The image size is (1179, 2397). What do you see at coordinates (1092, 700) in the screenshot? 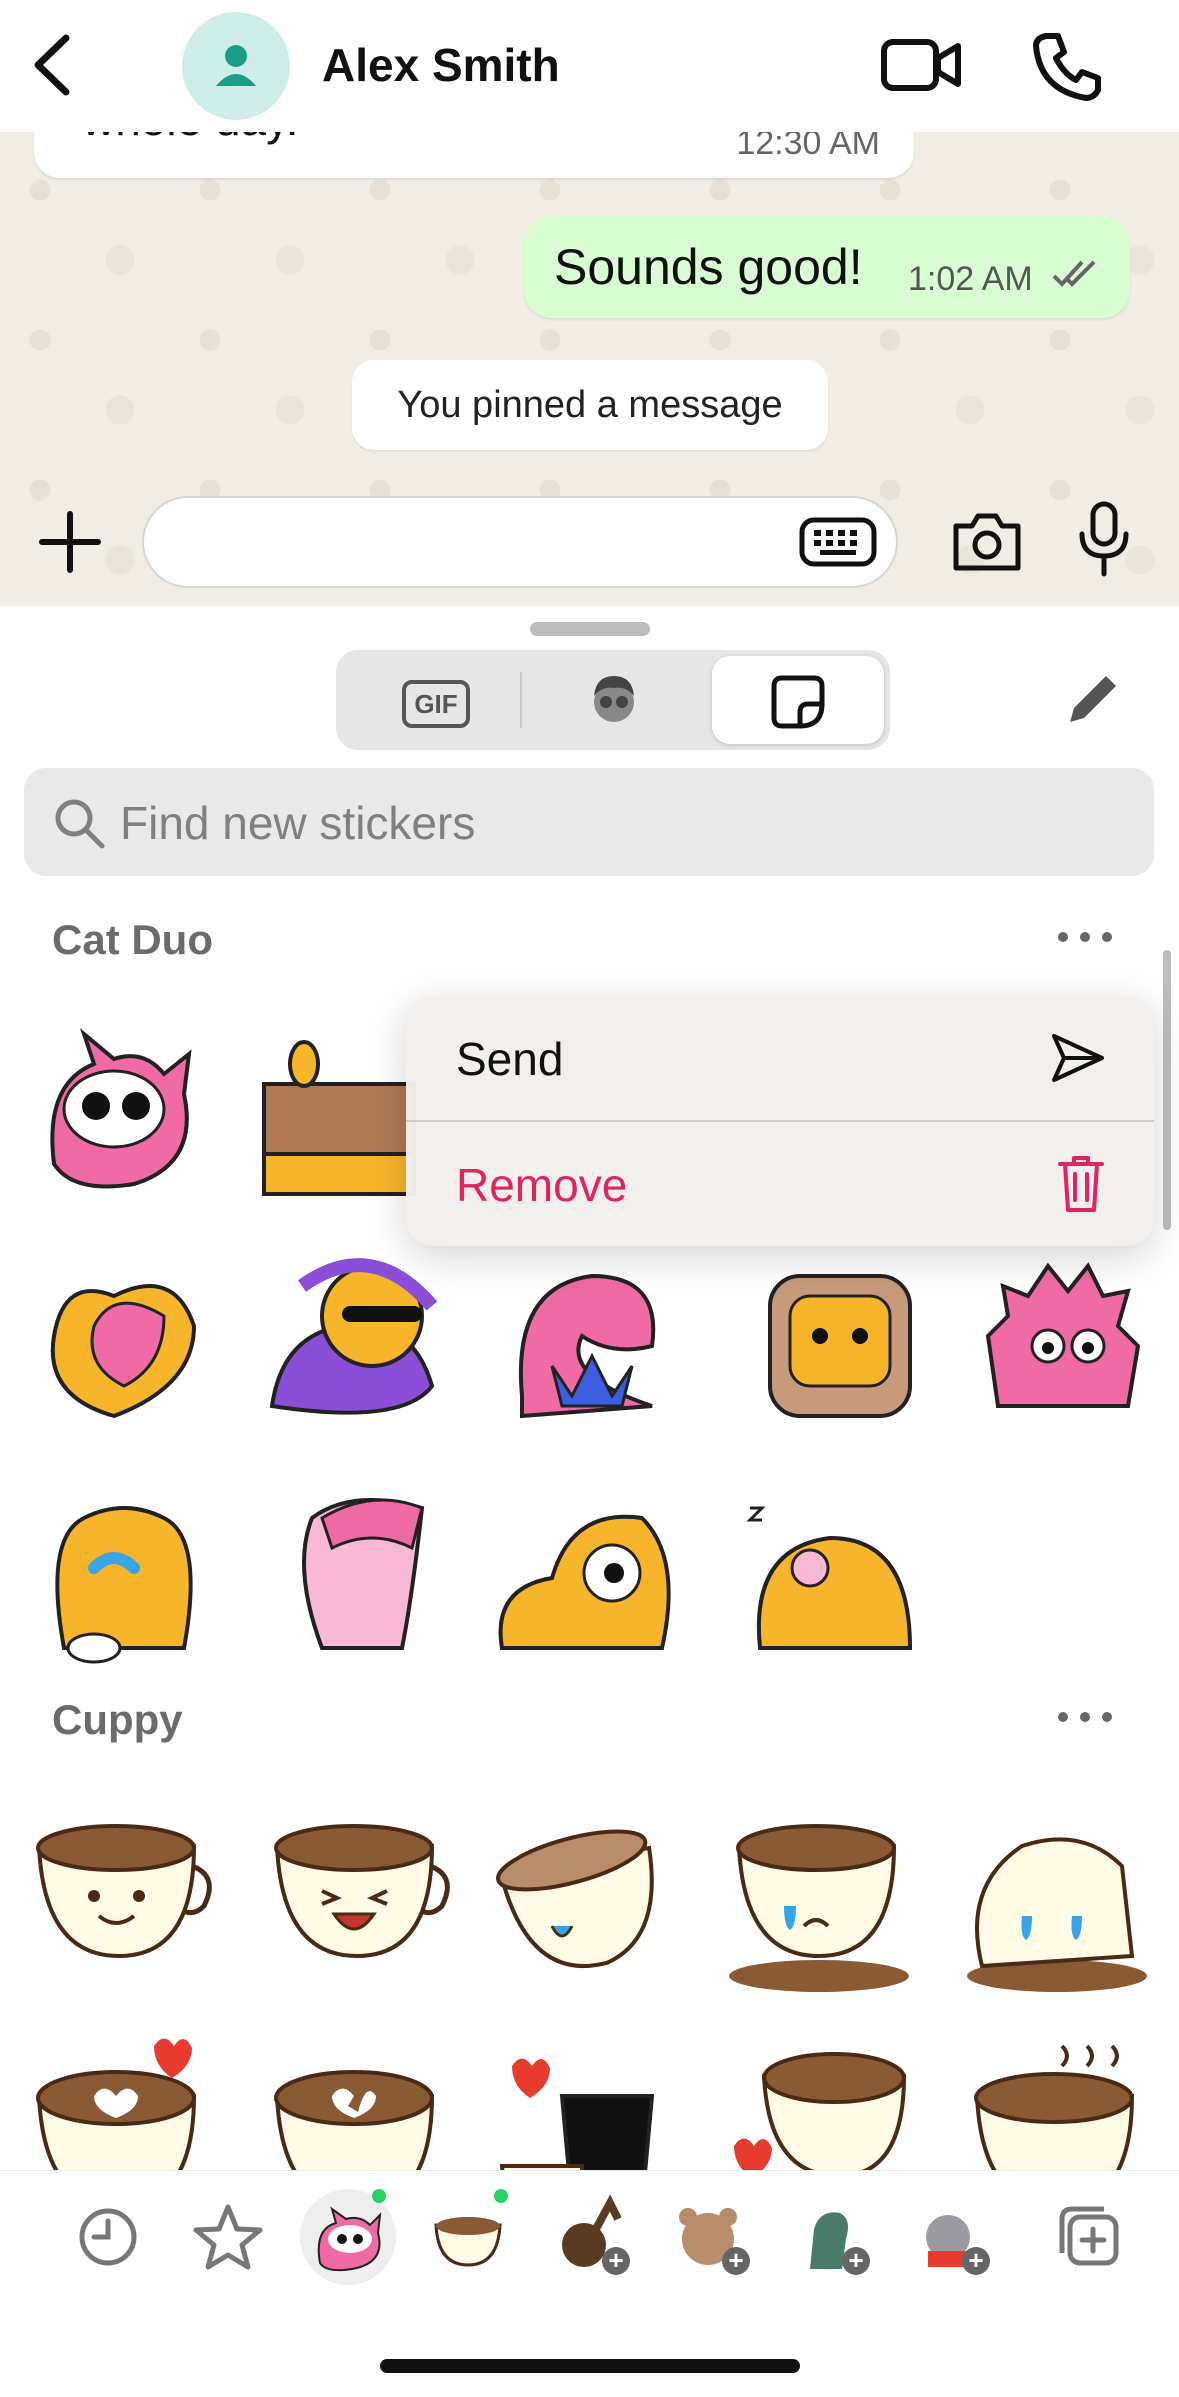
I see `edit-pencil-icon` at bounding box center [1092, 700].